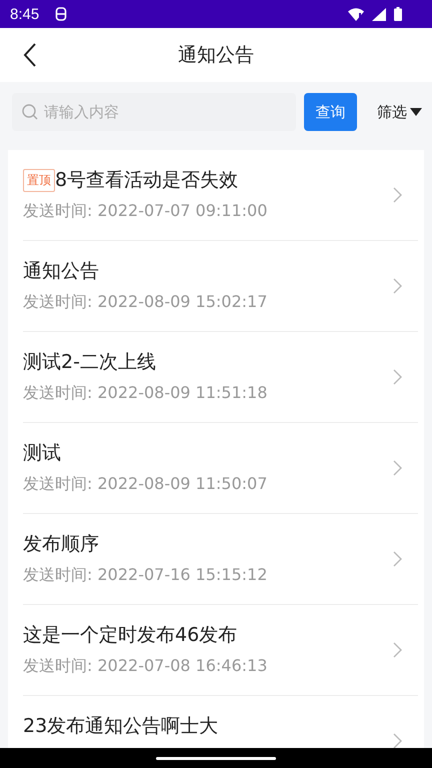  What do you see at coordinates (145, 666) in the screenshot?
I see `send-time: 发送时间: 2022-07-08 16:46:13` at bounding box center [145, 666].